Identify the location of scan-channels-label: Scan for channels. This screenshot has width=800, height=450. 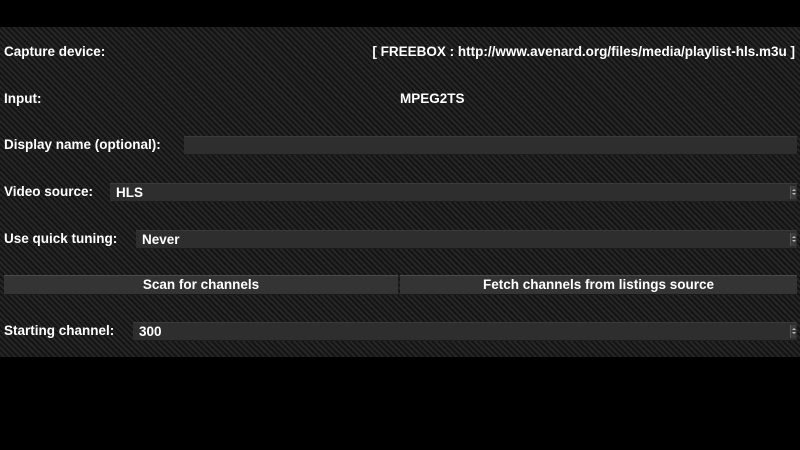
(201, 284).